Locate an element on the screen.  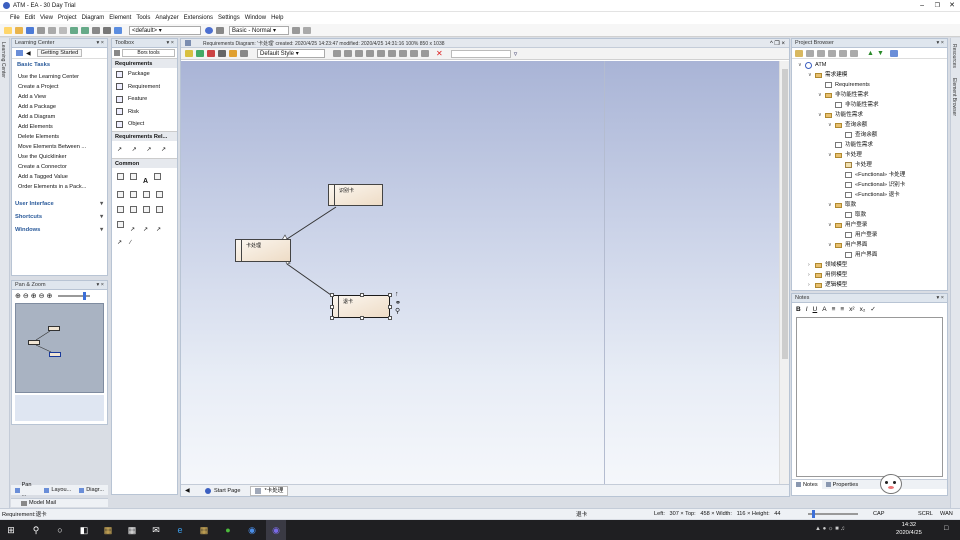
find-icon is located at coordinates (96, 30).